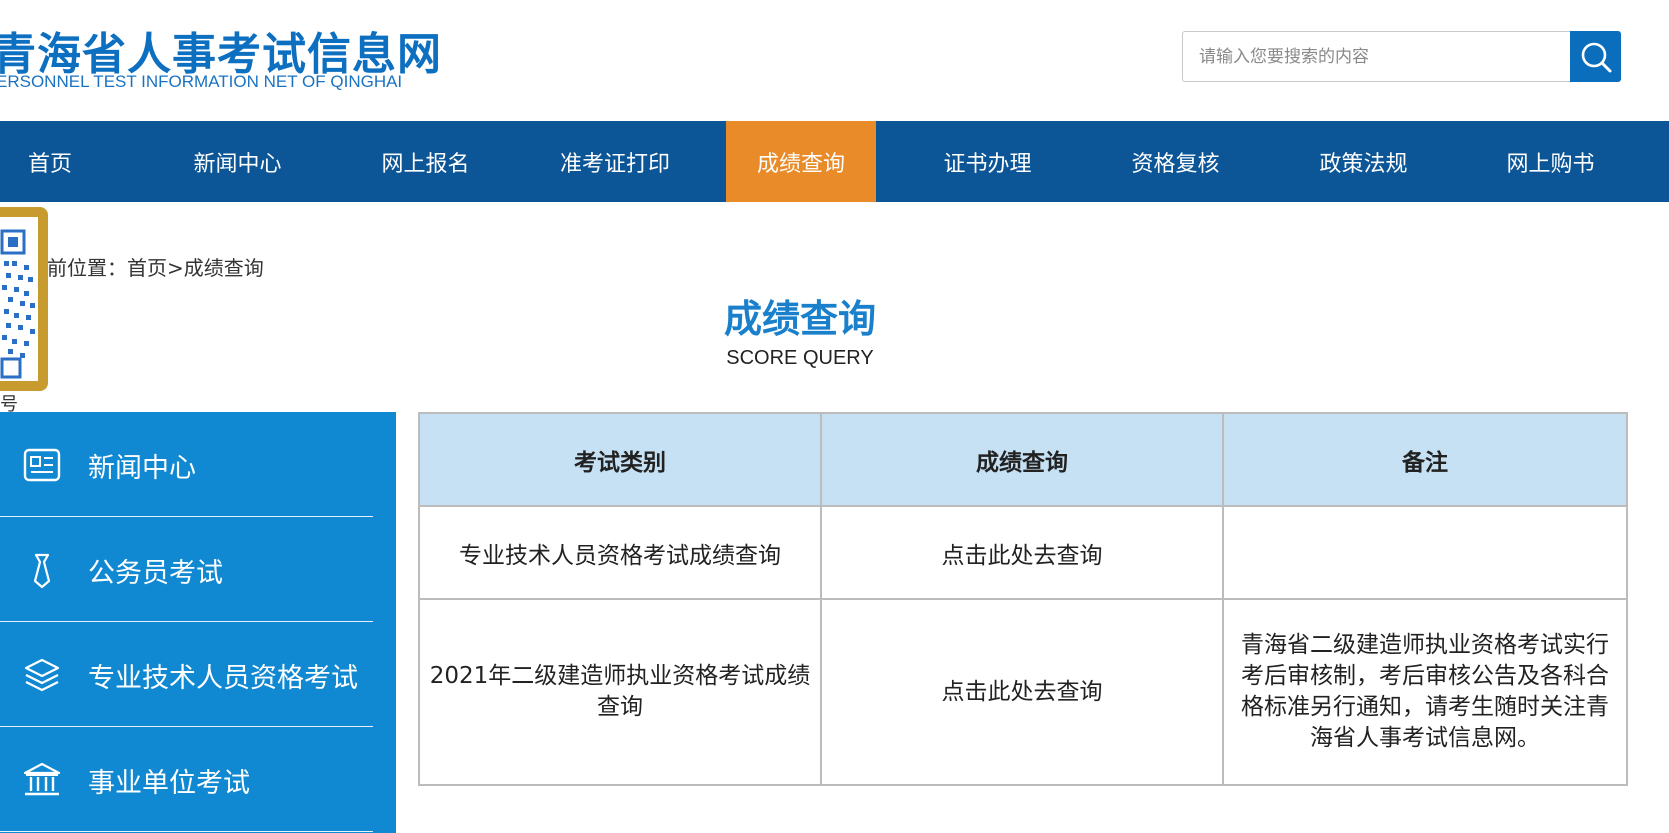  Describe the element at coordinates (1425, 459) in the screenshot. I see `column-header-note: 备注` at that location.